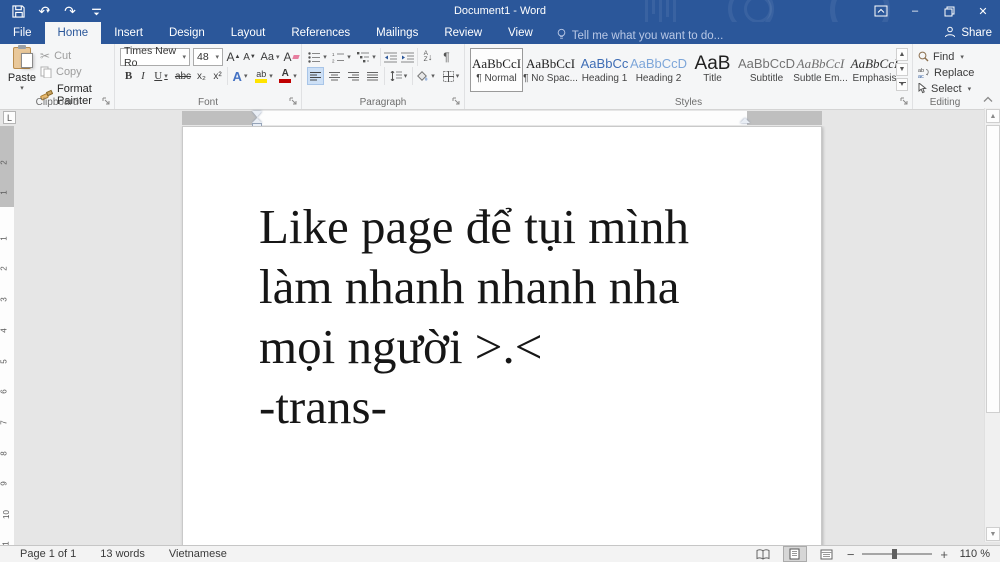 This screenshot has width=1000, height=562. What do you see at coordinates (983, 11) in the screenshot?
I see `close-button: ✕` at bounding box center [983, 11].